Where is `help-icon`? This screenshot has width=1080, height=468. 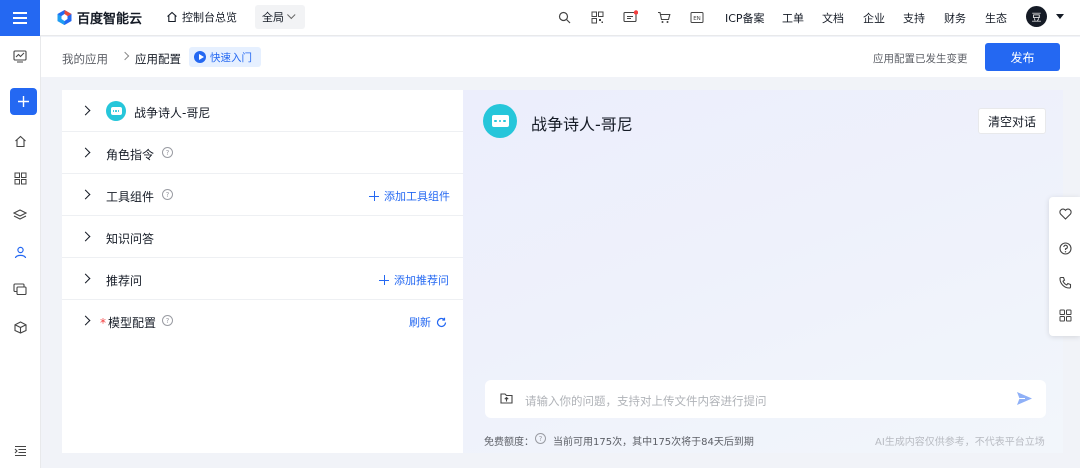 help-icon is located at coordinates (1065, 248).